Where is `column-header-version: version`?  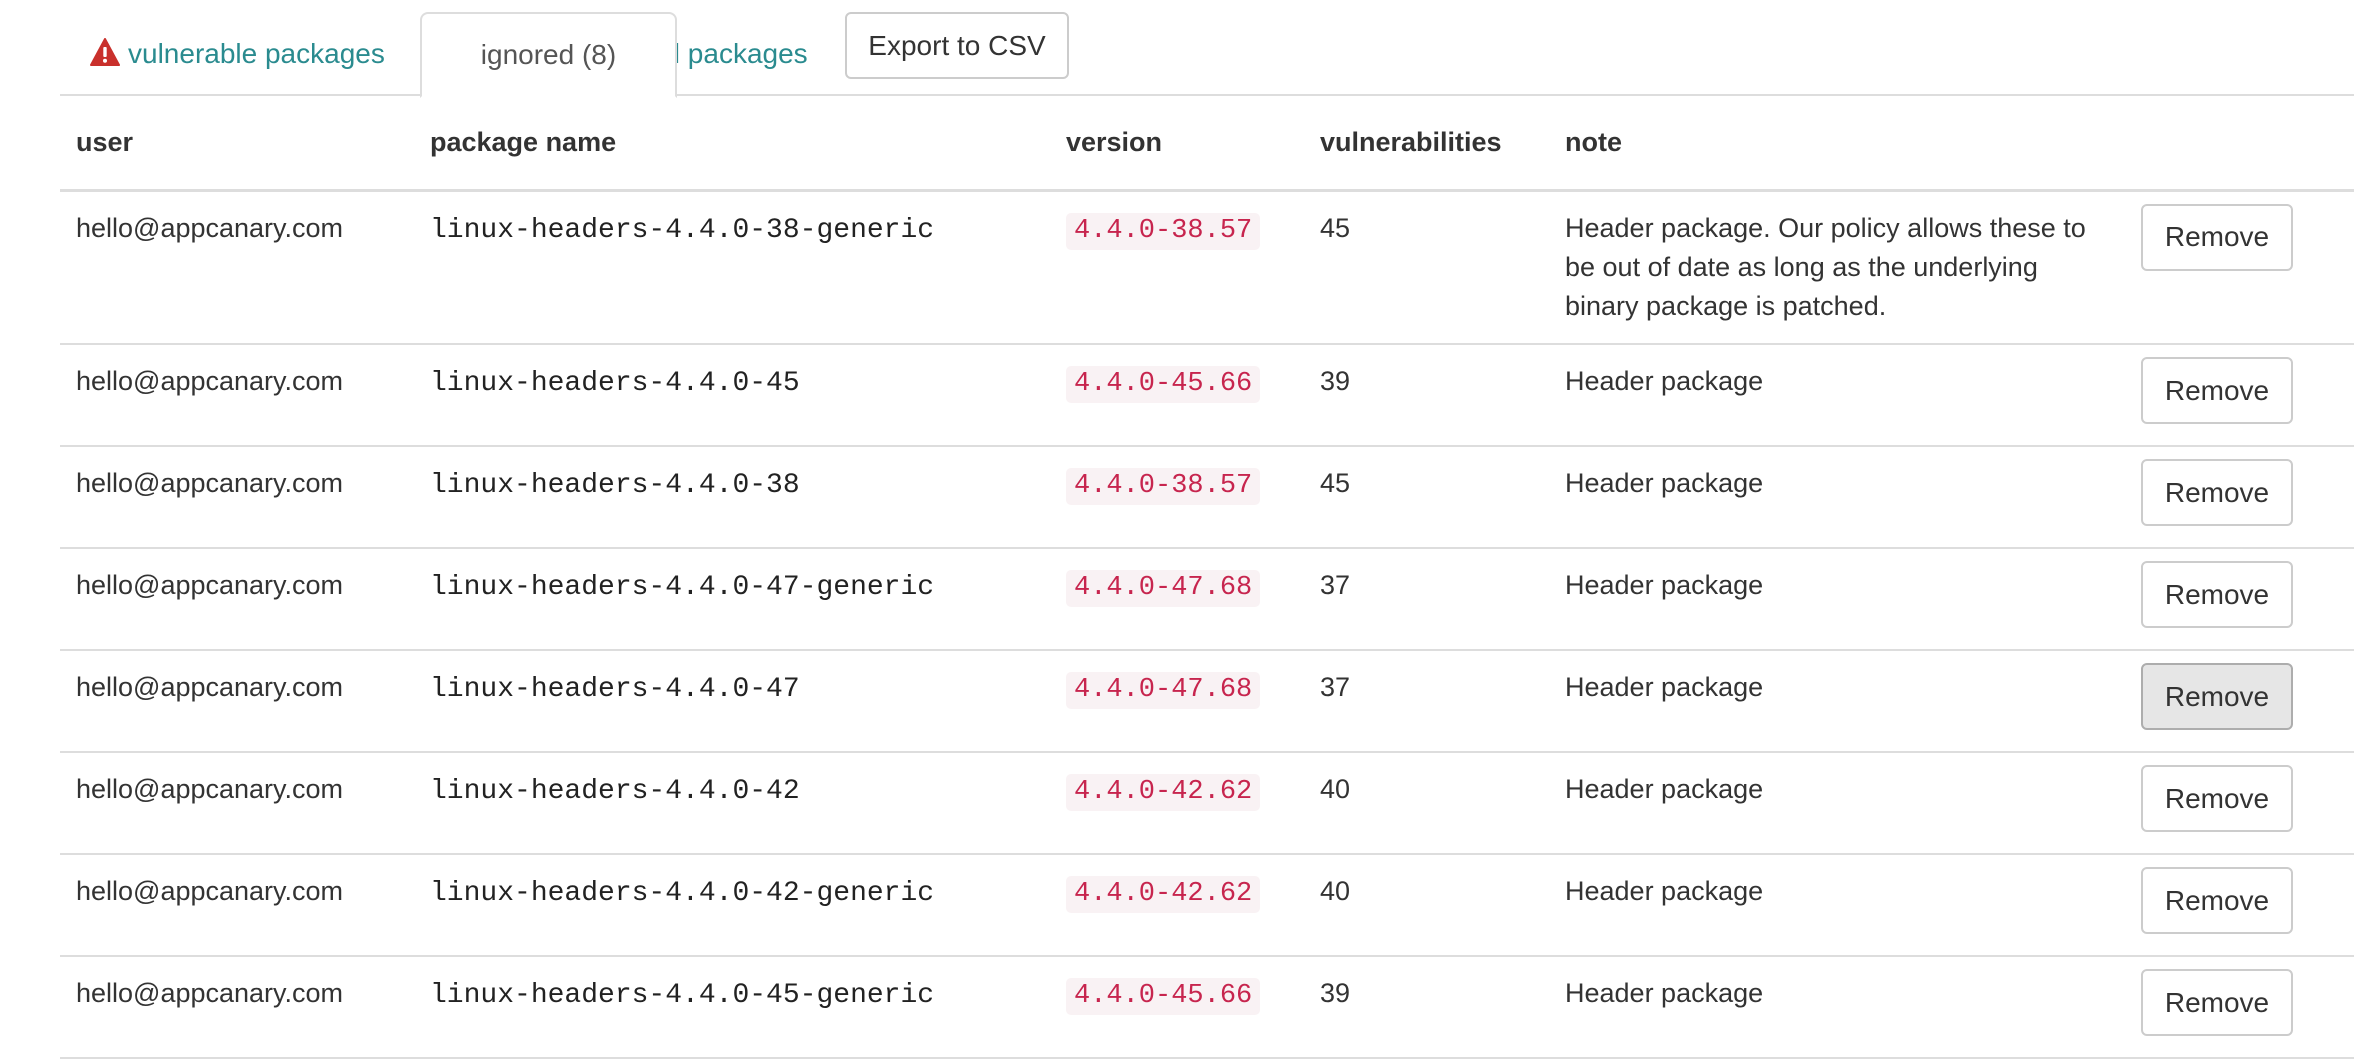 column-header-version: version is located at coordinates (1177, 144).